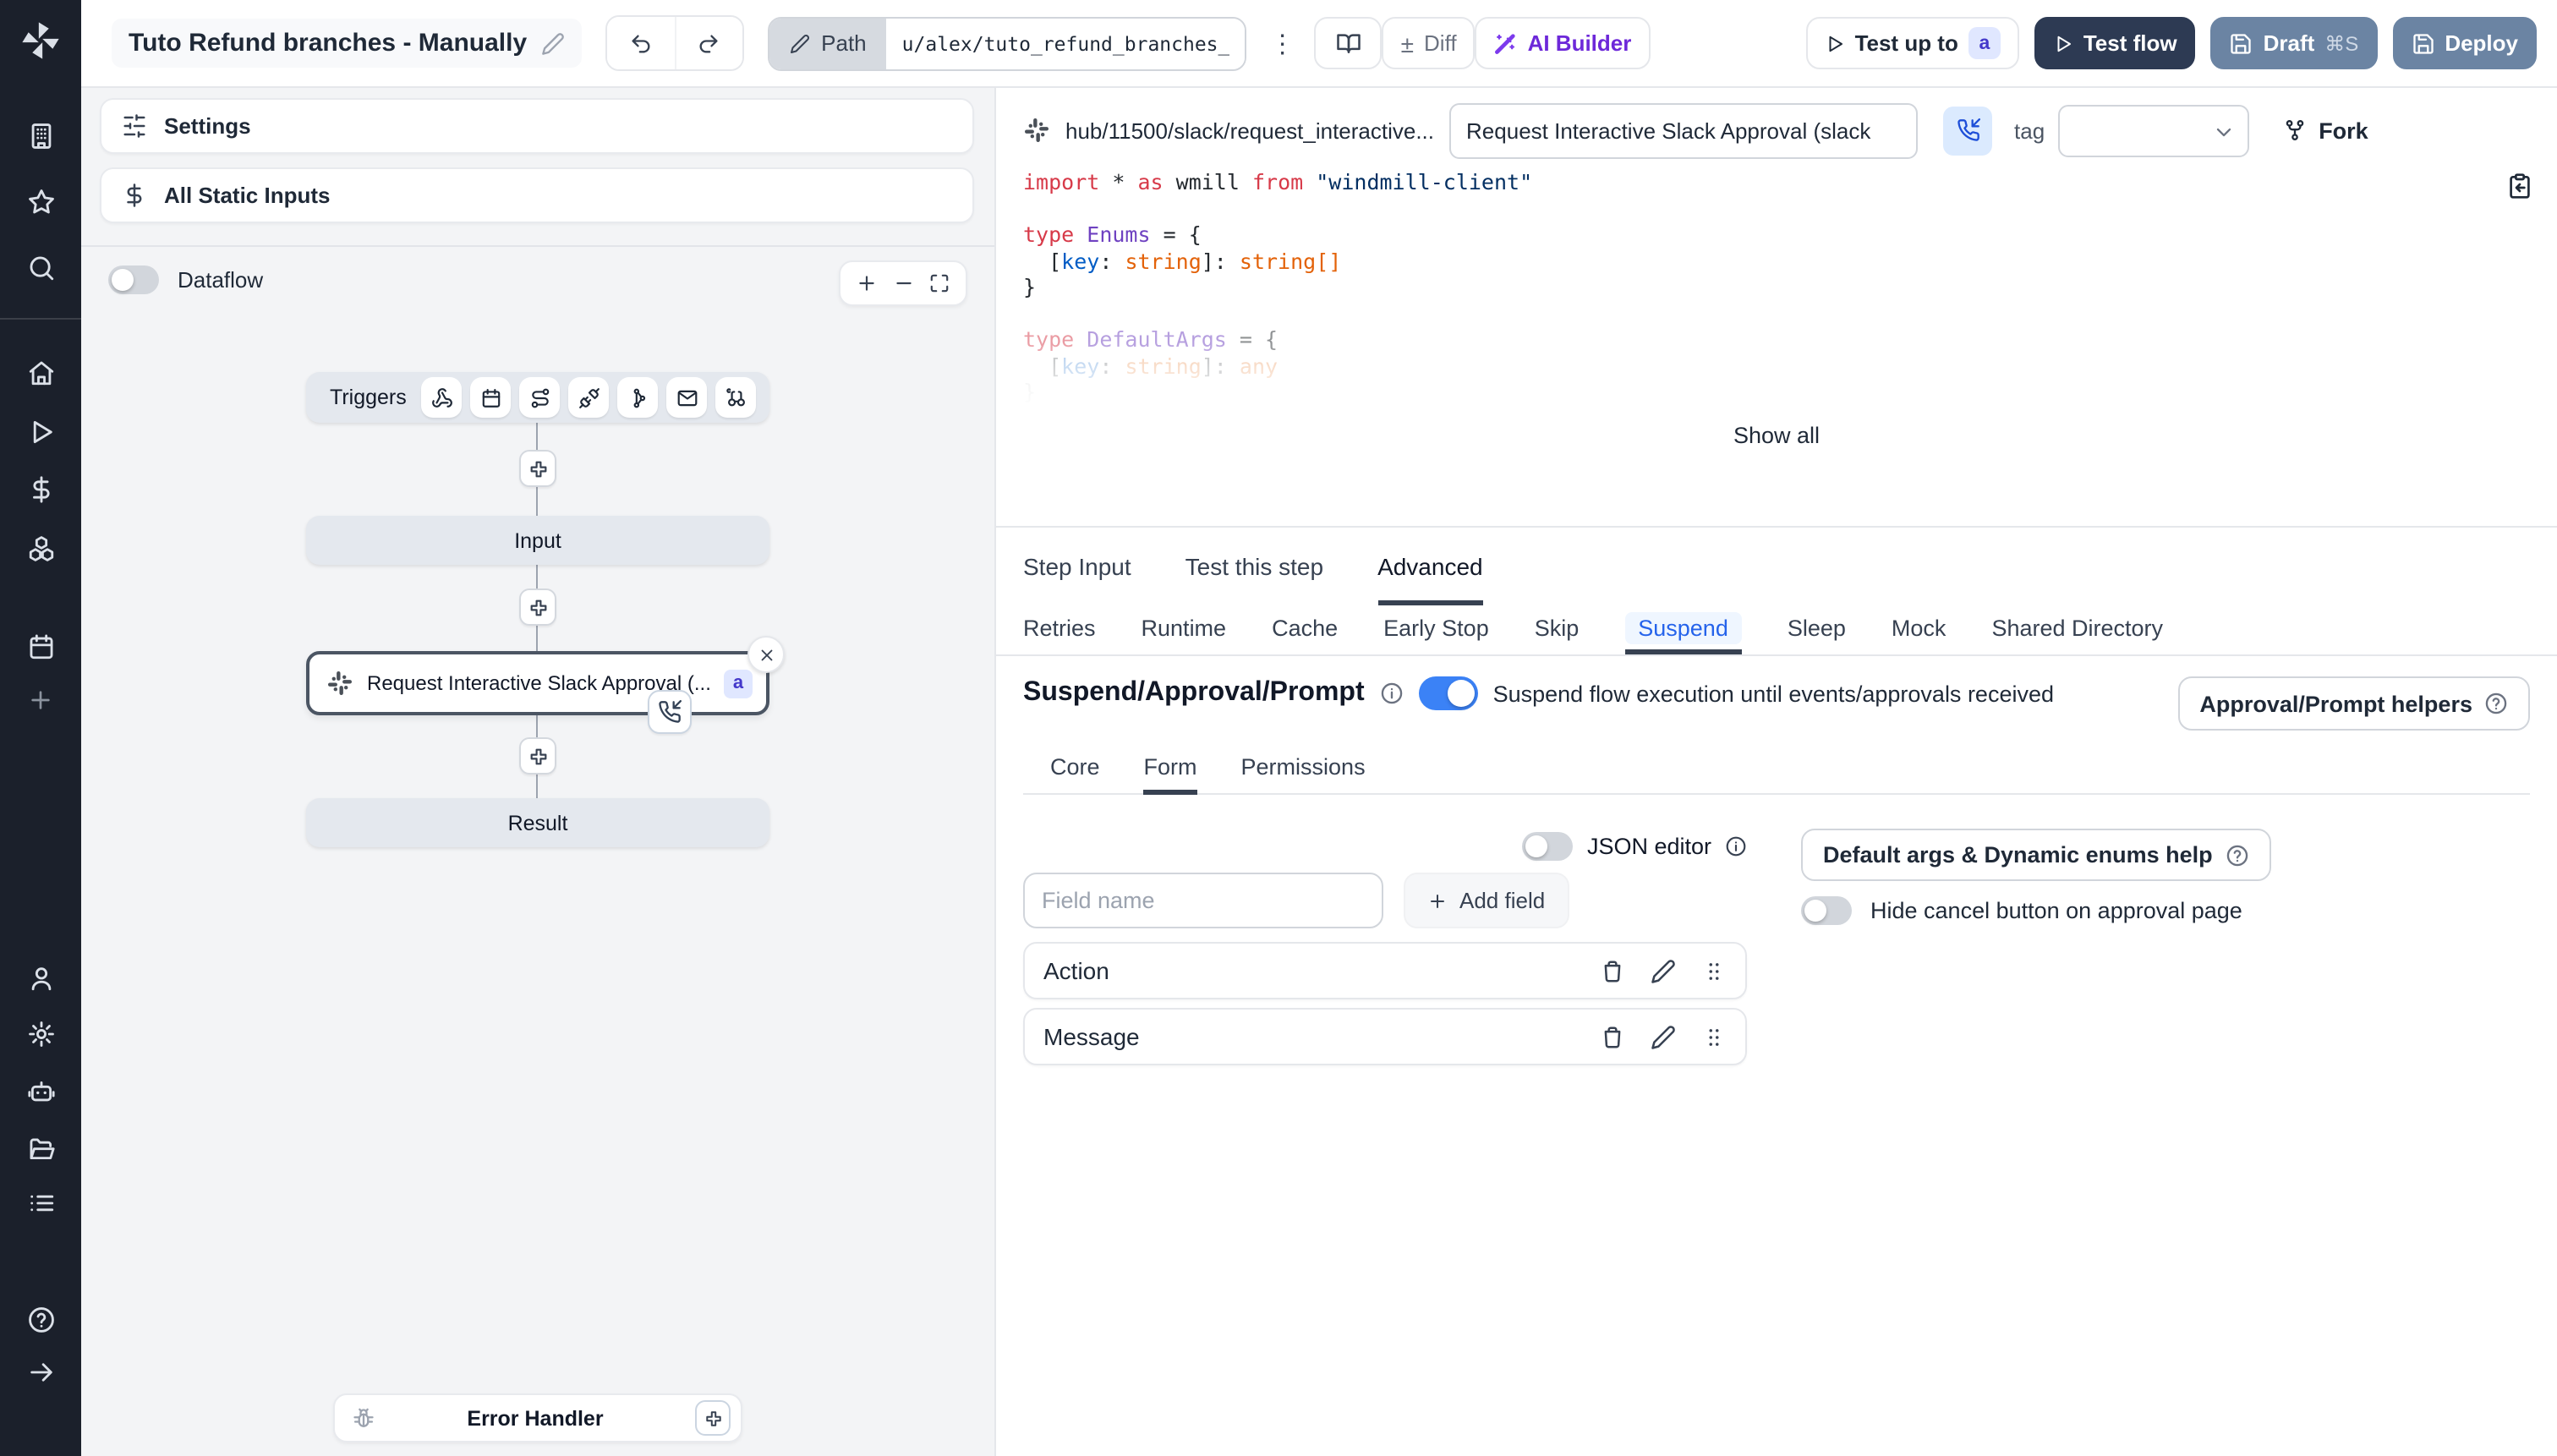  Describe the element at coordinates (2294, 43) in the screenshot. I see `draft-button: Draft ⌘S` at that location.